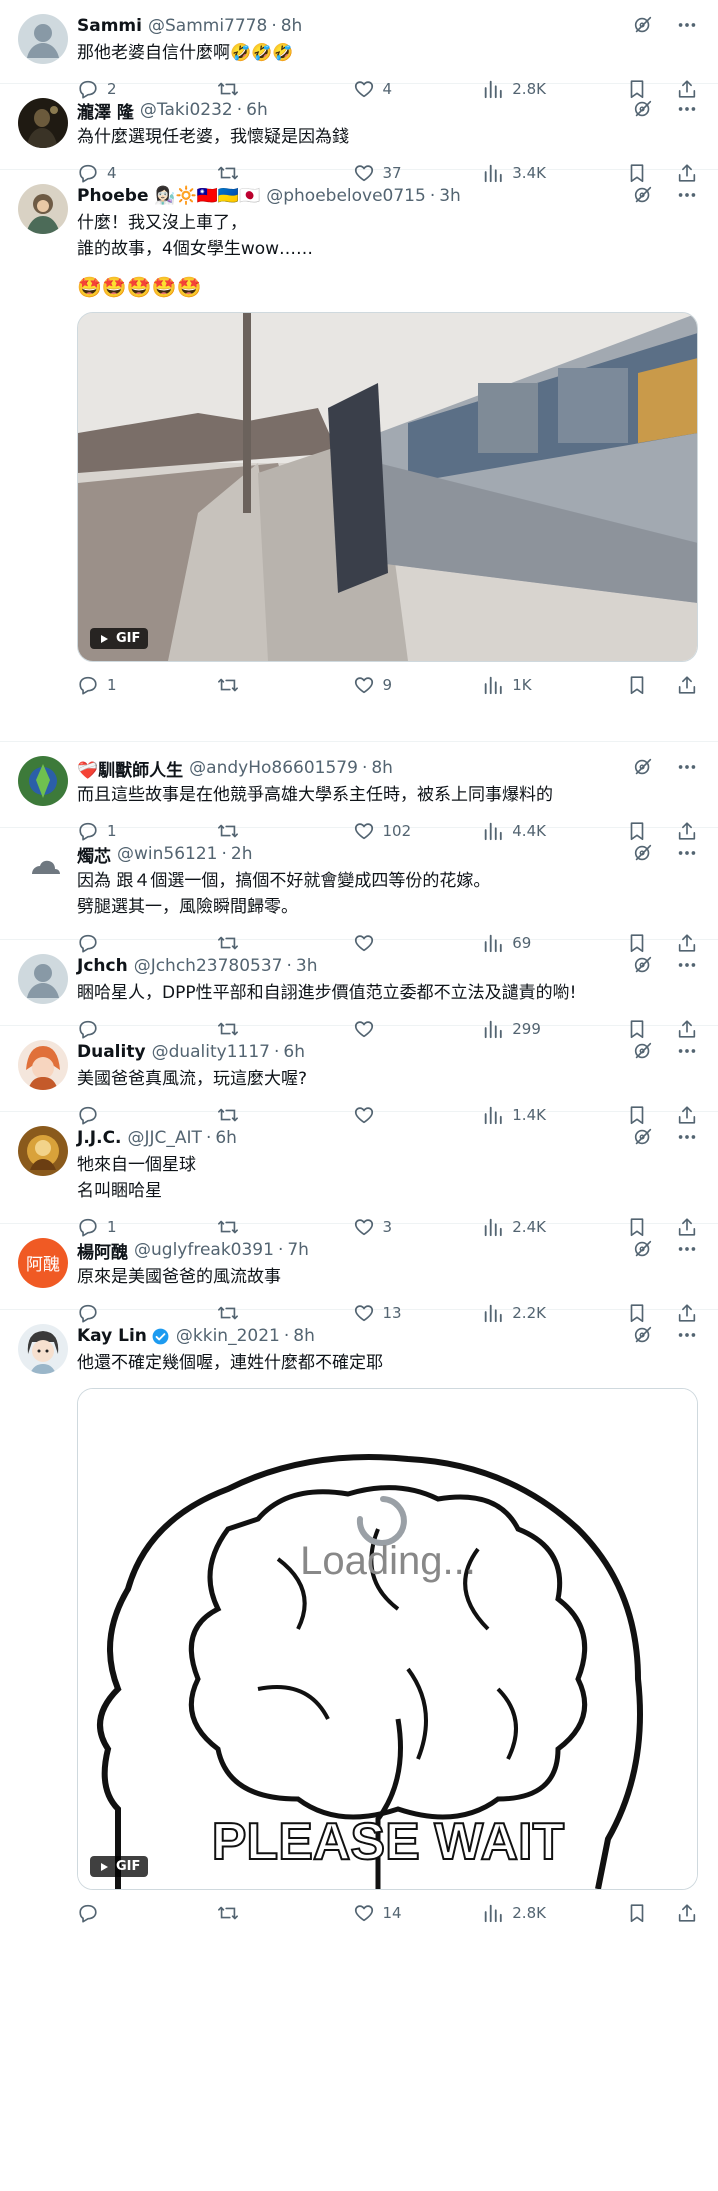  Describe the element at coordinates (554, 685) in the screenshot. I see `views-button: 1K` at that location.